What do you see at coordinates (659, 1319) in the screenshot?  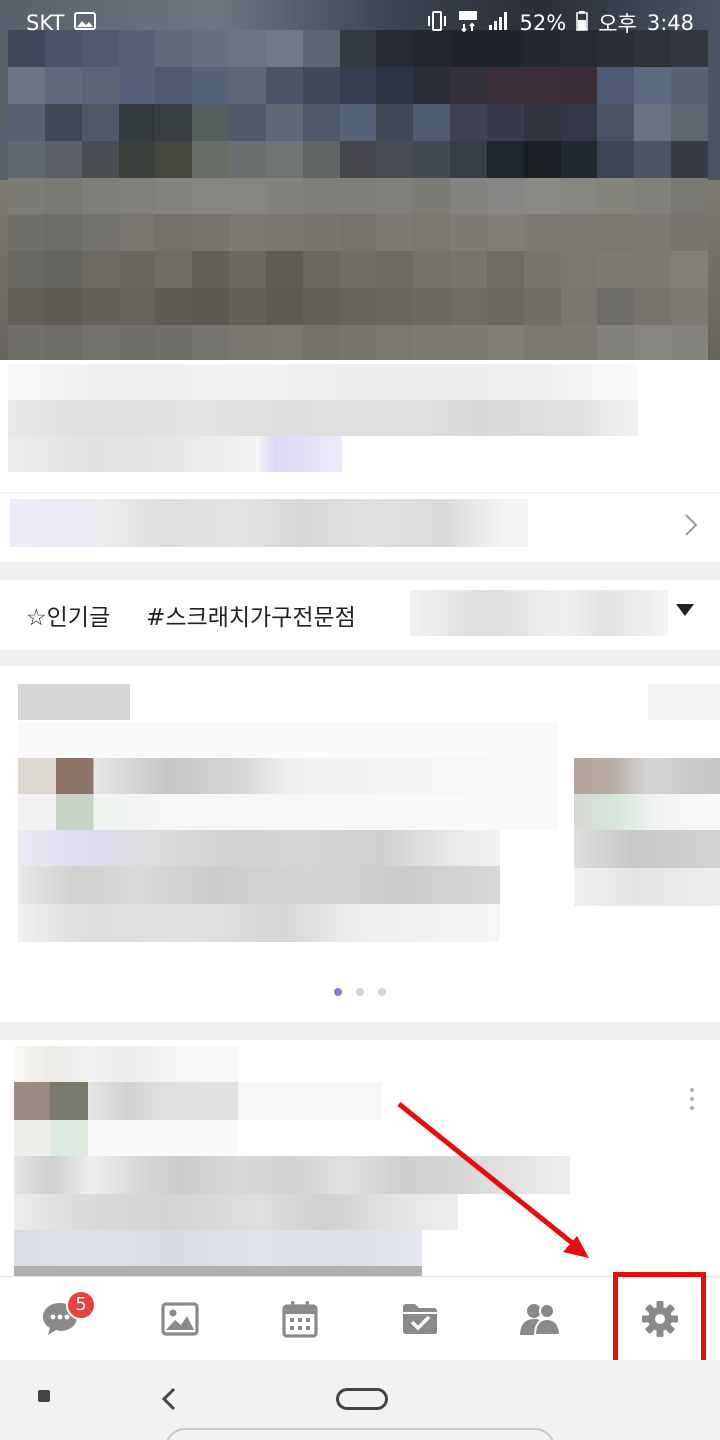 I see `settings-highlight-box` at bounding box center [659, 1319].